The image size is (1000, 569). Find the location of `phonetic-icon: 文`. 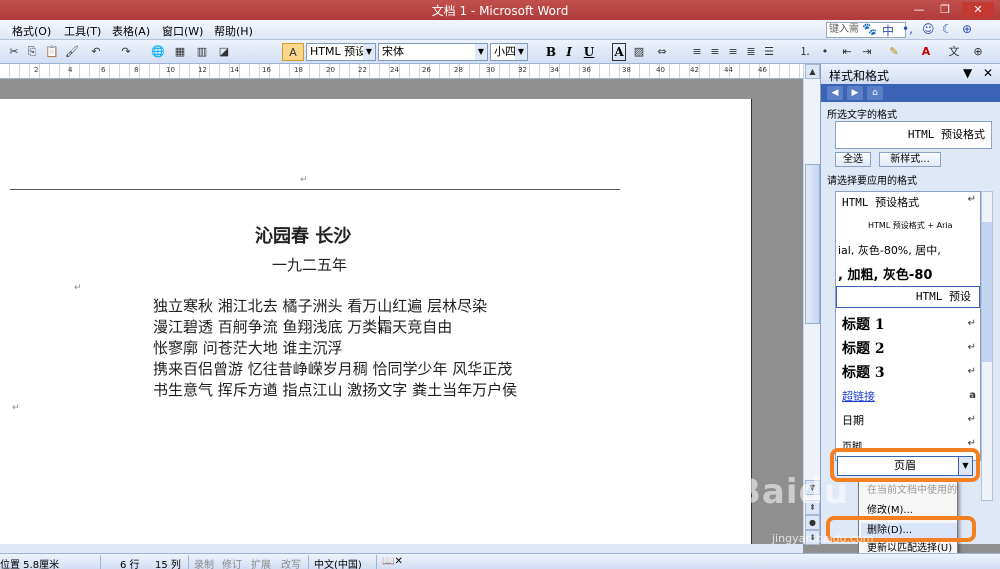

phonetic-icon: 文 is located at coordinates (954, 52).